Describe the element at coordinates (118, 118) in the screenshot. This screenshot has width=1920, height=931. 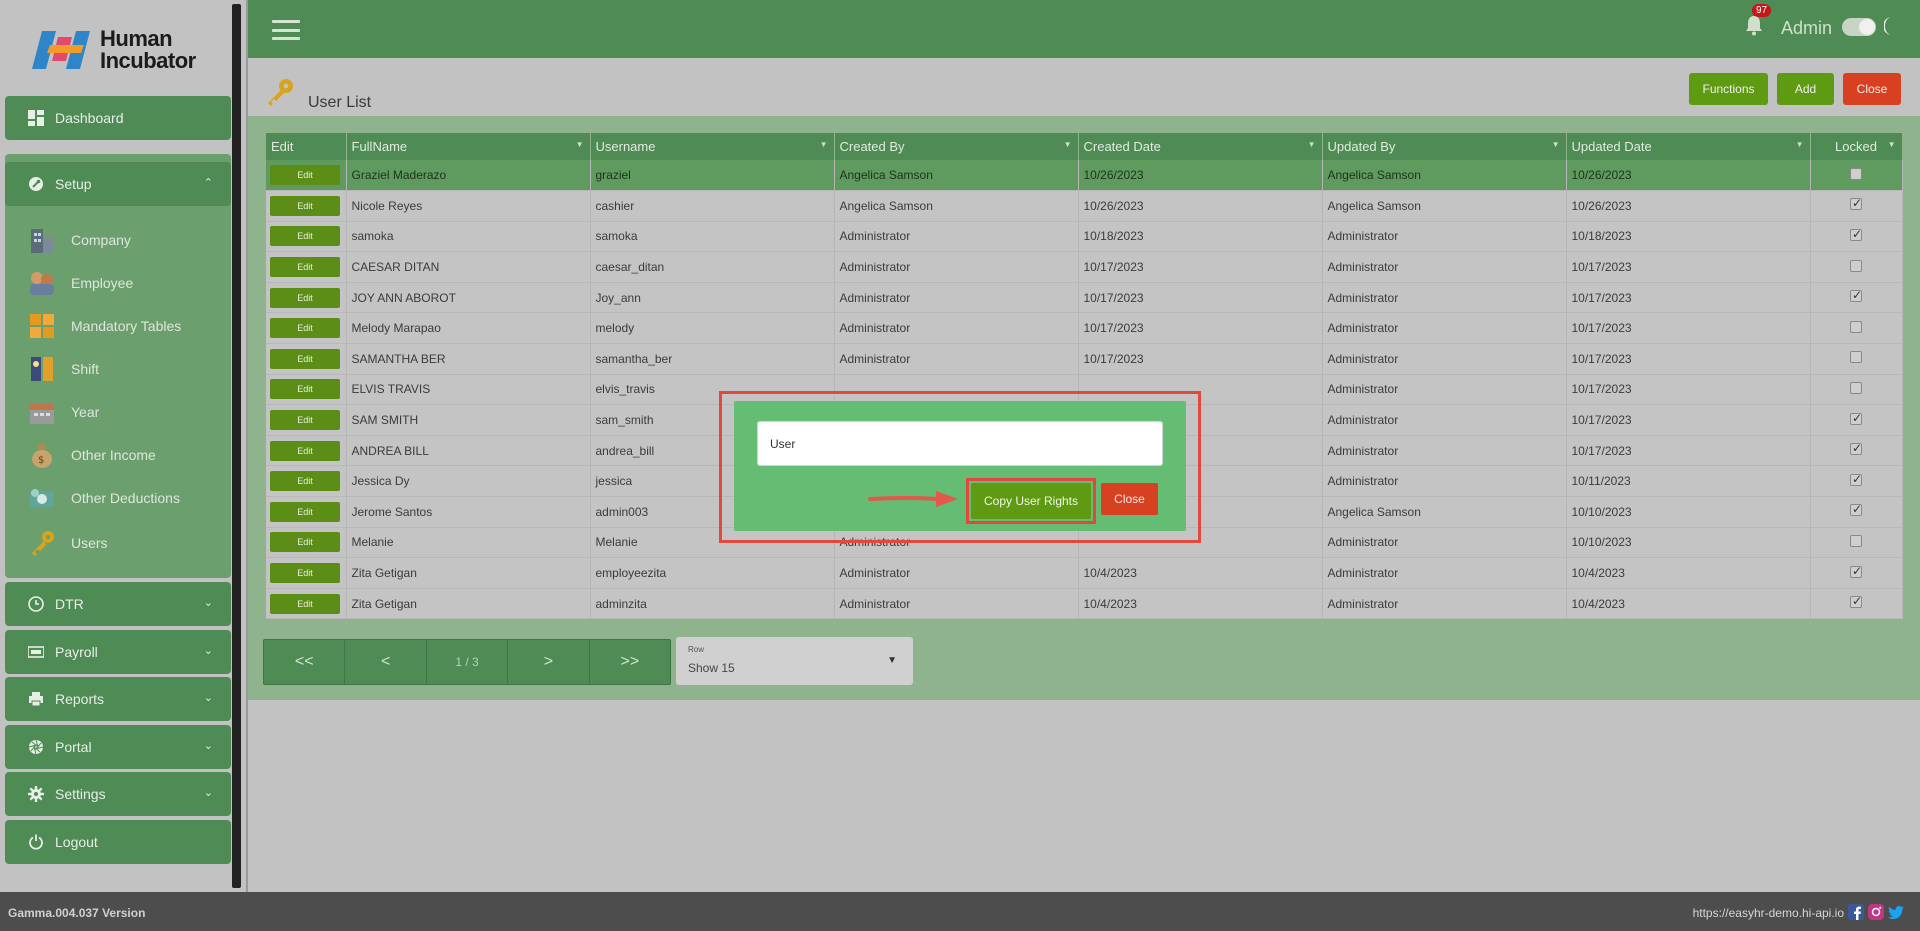
I see `nav-dashboard: Dashboard` at that location.